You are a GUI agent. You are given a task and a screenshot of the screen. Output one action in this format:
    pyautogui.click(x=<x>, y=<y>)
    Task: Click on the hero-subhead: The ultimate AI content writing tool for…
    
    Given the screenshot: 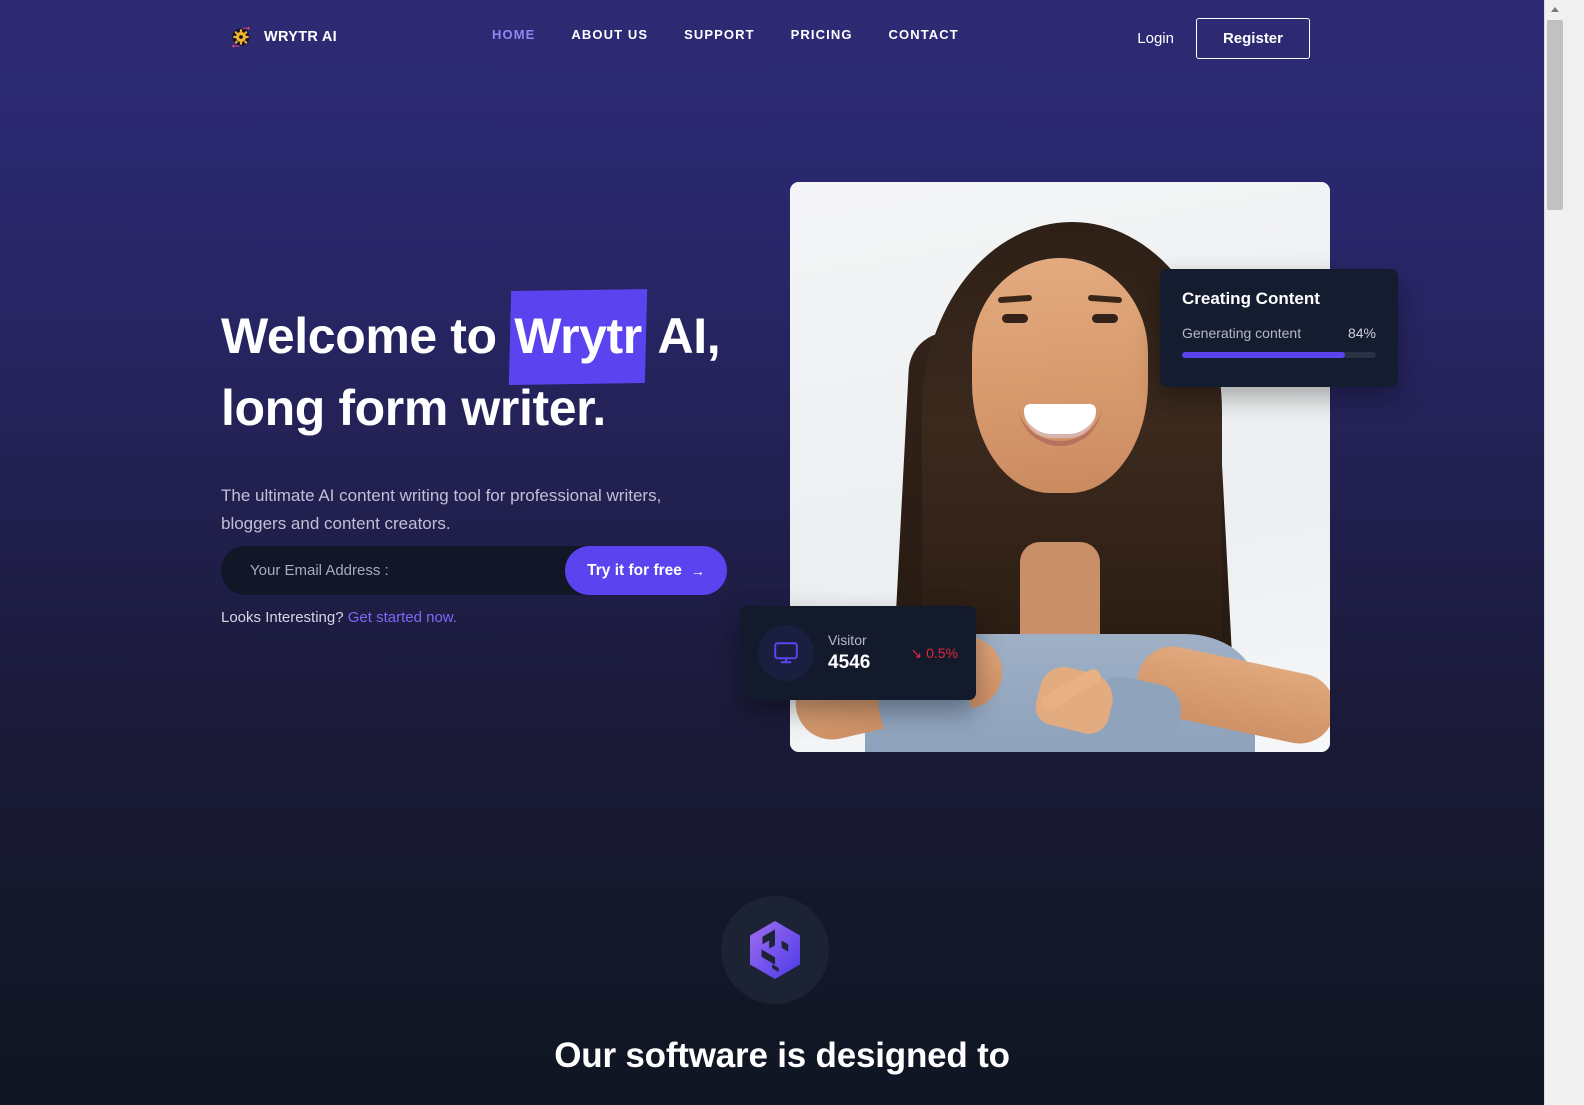 What is the action you would take?
    pyautogui.click(x=441, y=509)
    